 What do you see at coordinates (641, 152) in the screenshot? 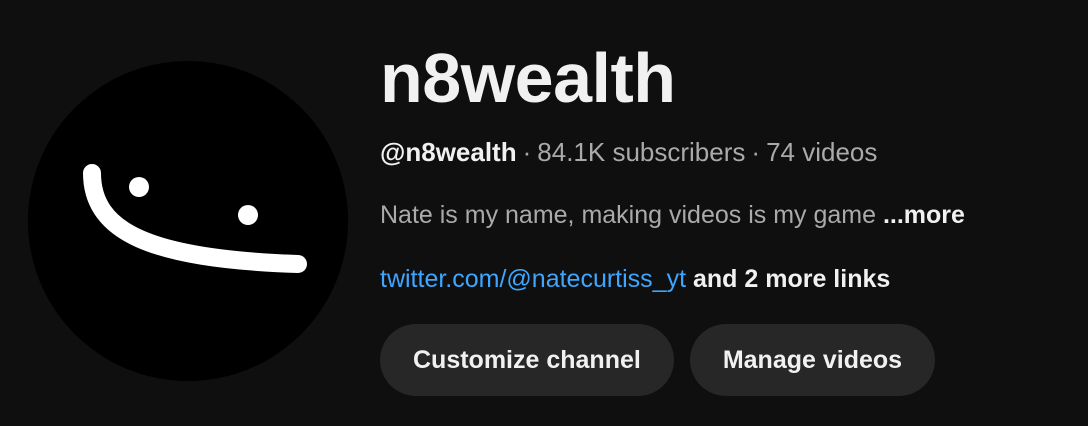
I see `subscriber-count: 84.1K subscribers` at bounding box center [641, 152].